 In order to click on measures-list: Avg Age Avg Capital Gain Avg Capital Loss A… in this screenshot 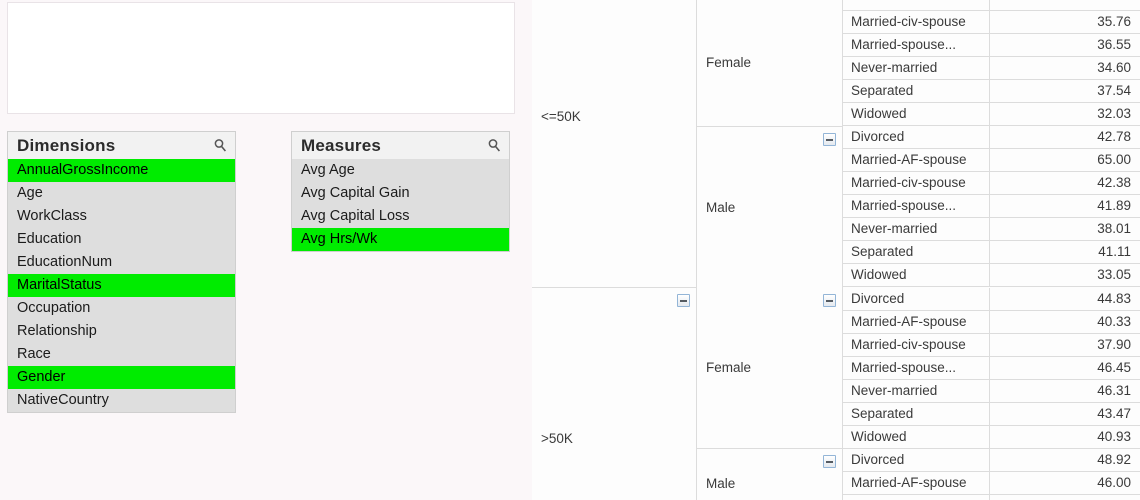, I will do `click(400, 205)`.